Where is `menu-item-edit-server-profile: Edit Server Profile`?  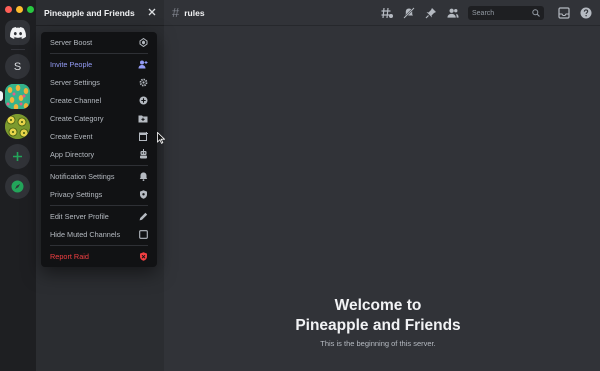
menu-item-edit-server-profile: Edit Server Profile is located at coordinates (99, 216).